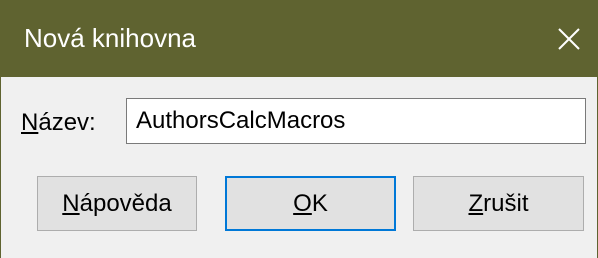  I want to click on name-label-accelerator: N, so click(30, 122).